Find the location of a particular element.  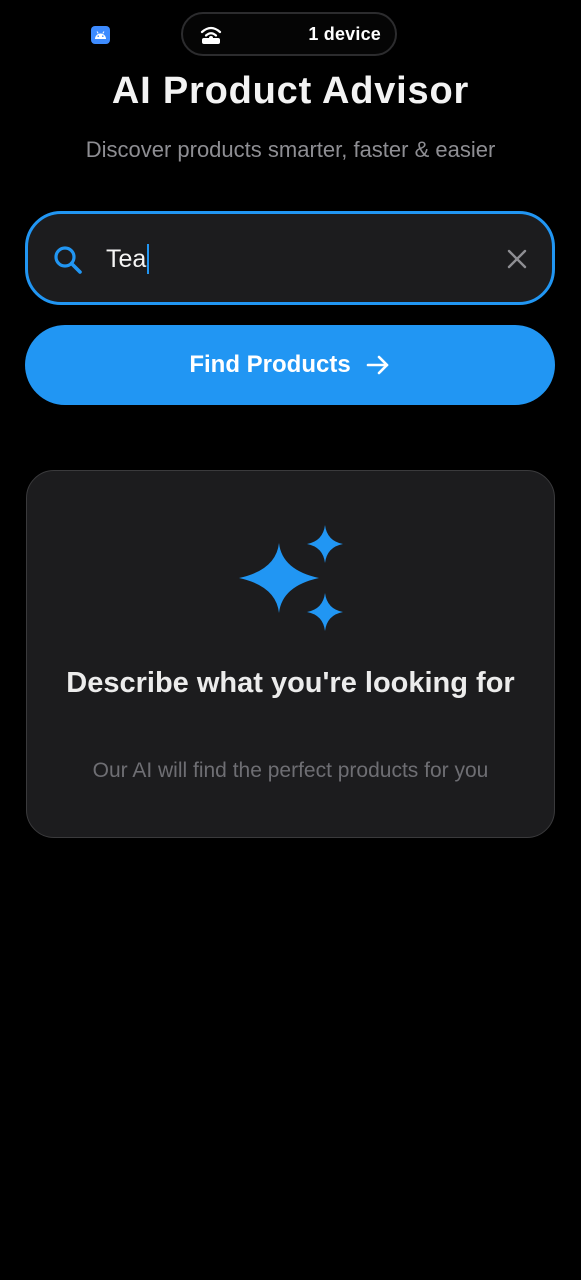

android-icon is located at coordinates (100, 35).